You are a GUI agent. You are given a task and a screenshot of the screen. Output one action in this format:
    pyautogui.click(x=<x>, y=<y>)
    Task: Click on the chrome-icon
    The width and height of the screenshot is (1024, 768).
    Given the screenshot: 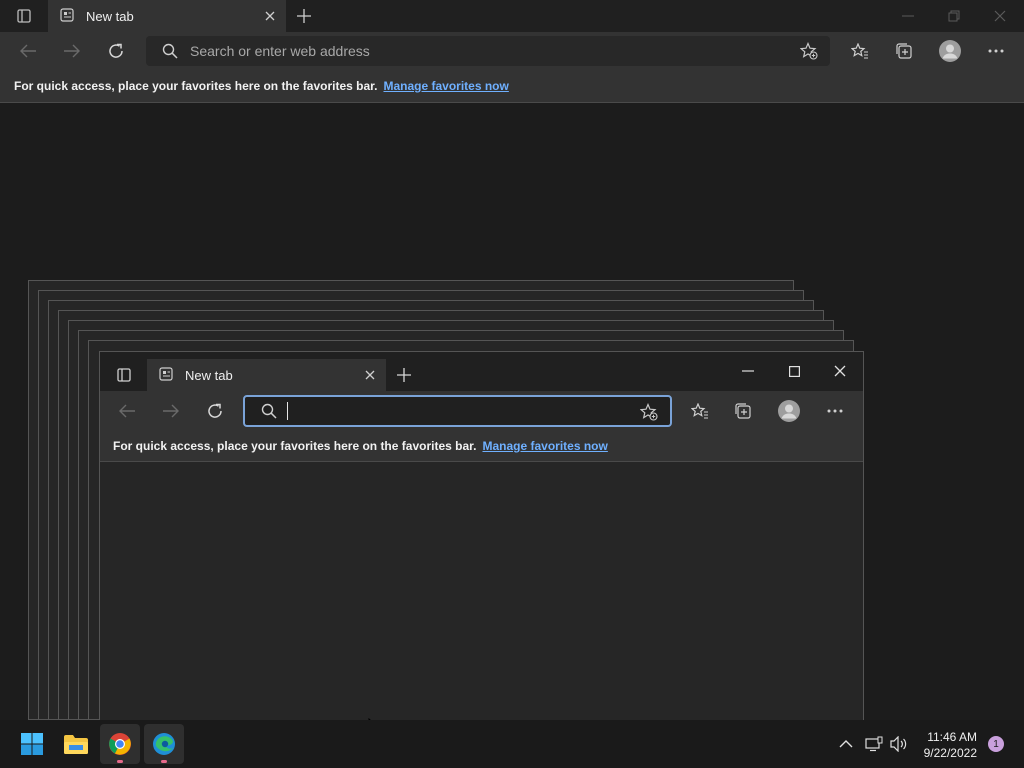 What is the action you would take?
    pyautogui.click(x=120, y=744)
    